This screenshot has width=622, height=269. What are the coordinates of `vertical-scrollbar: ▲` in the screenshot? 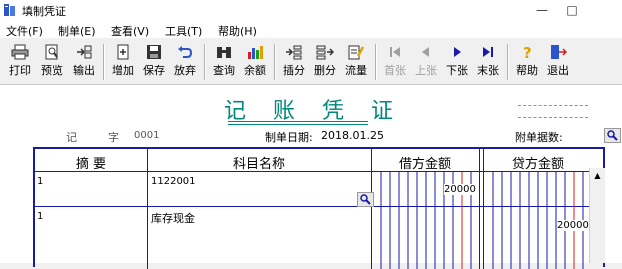 It's located at (597, 215).